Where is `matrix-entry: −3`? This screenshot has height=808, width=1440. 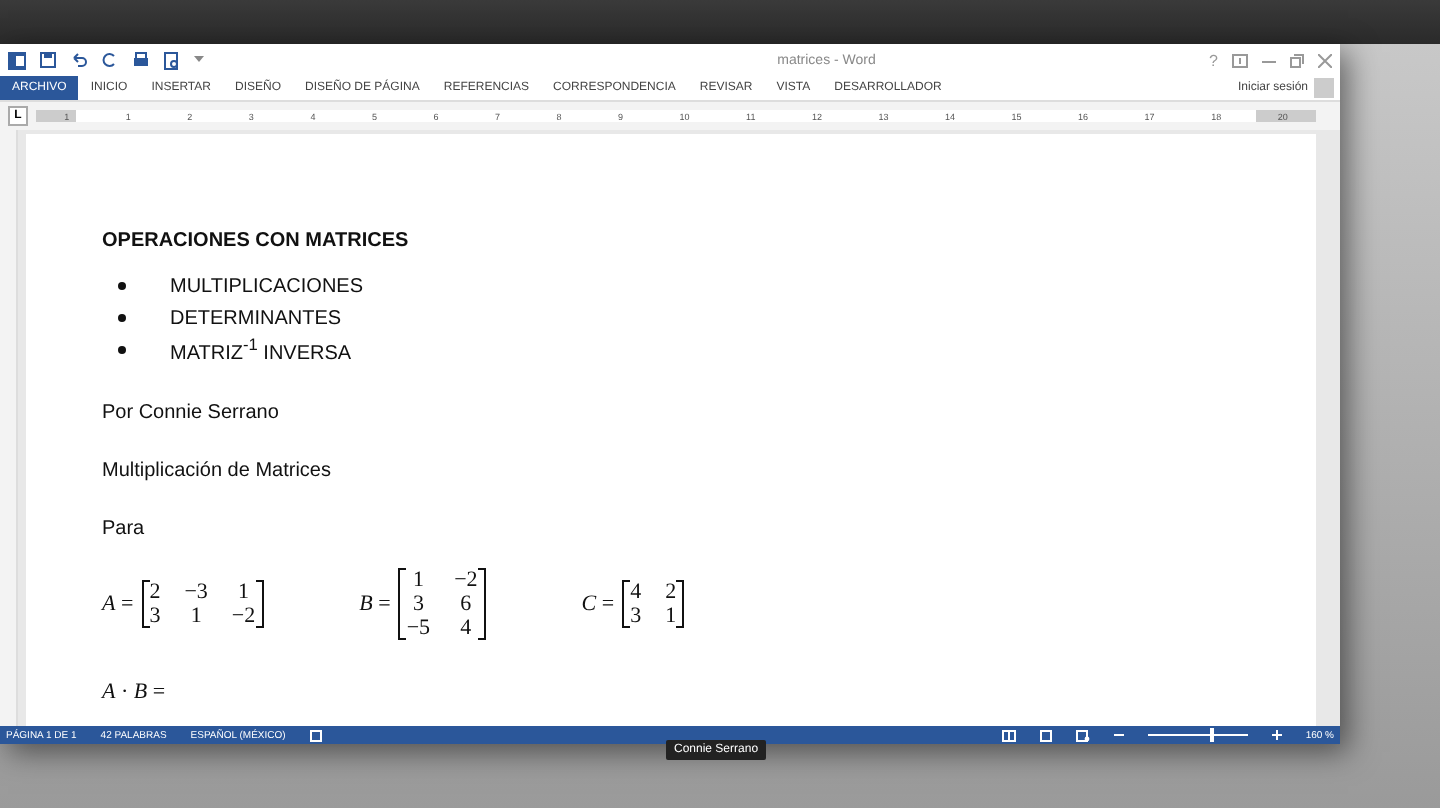 matrix-entry: −3 is located at coordinates (196, 592).